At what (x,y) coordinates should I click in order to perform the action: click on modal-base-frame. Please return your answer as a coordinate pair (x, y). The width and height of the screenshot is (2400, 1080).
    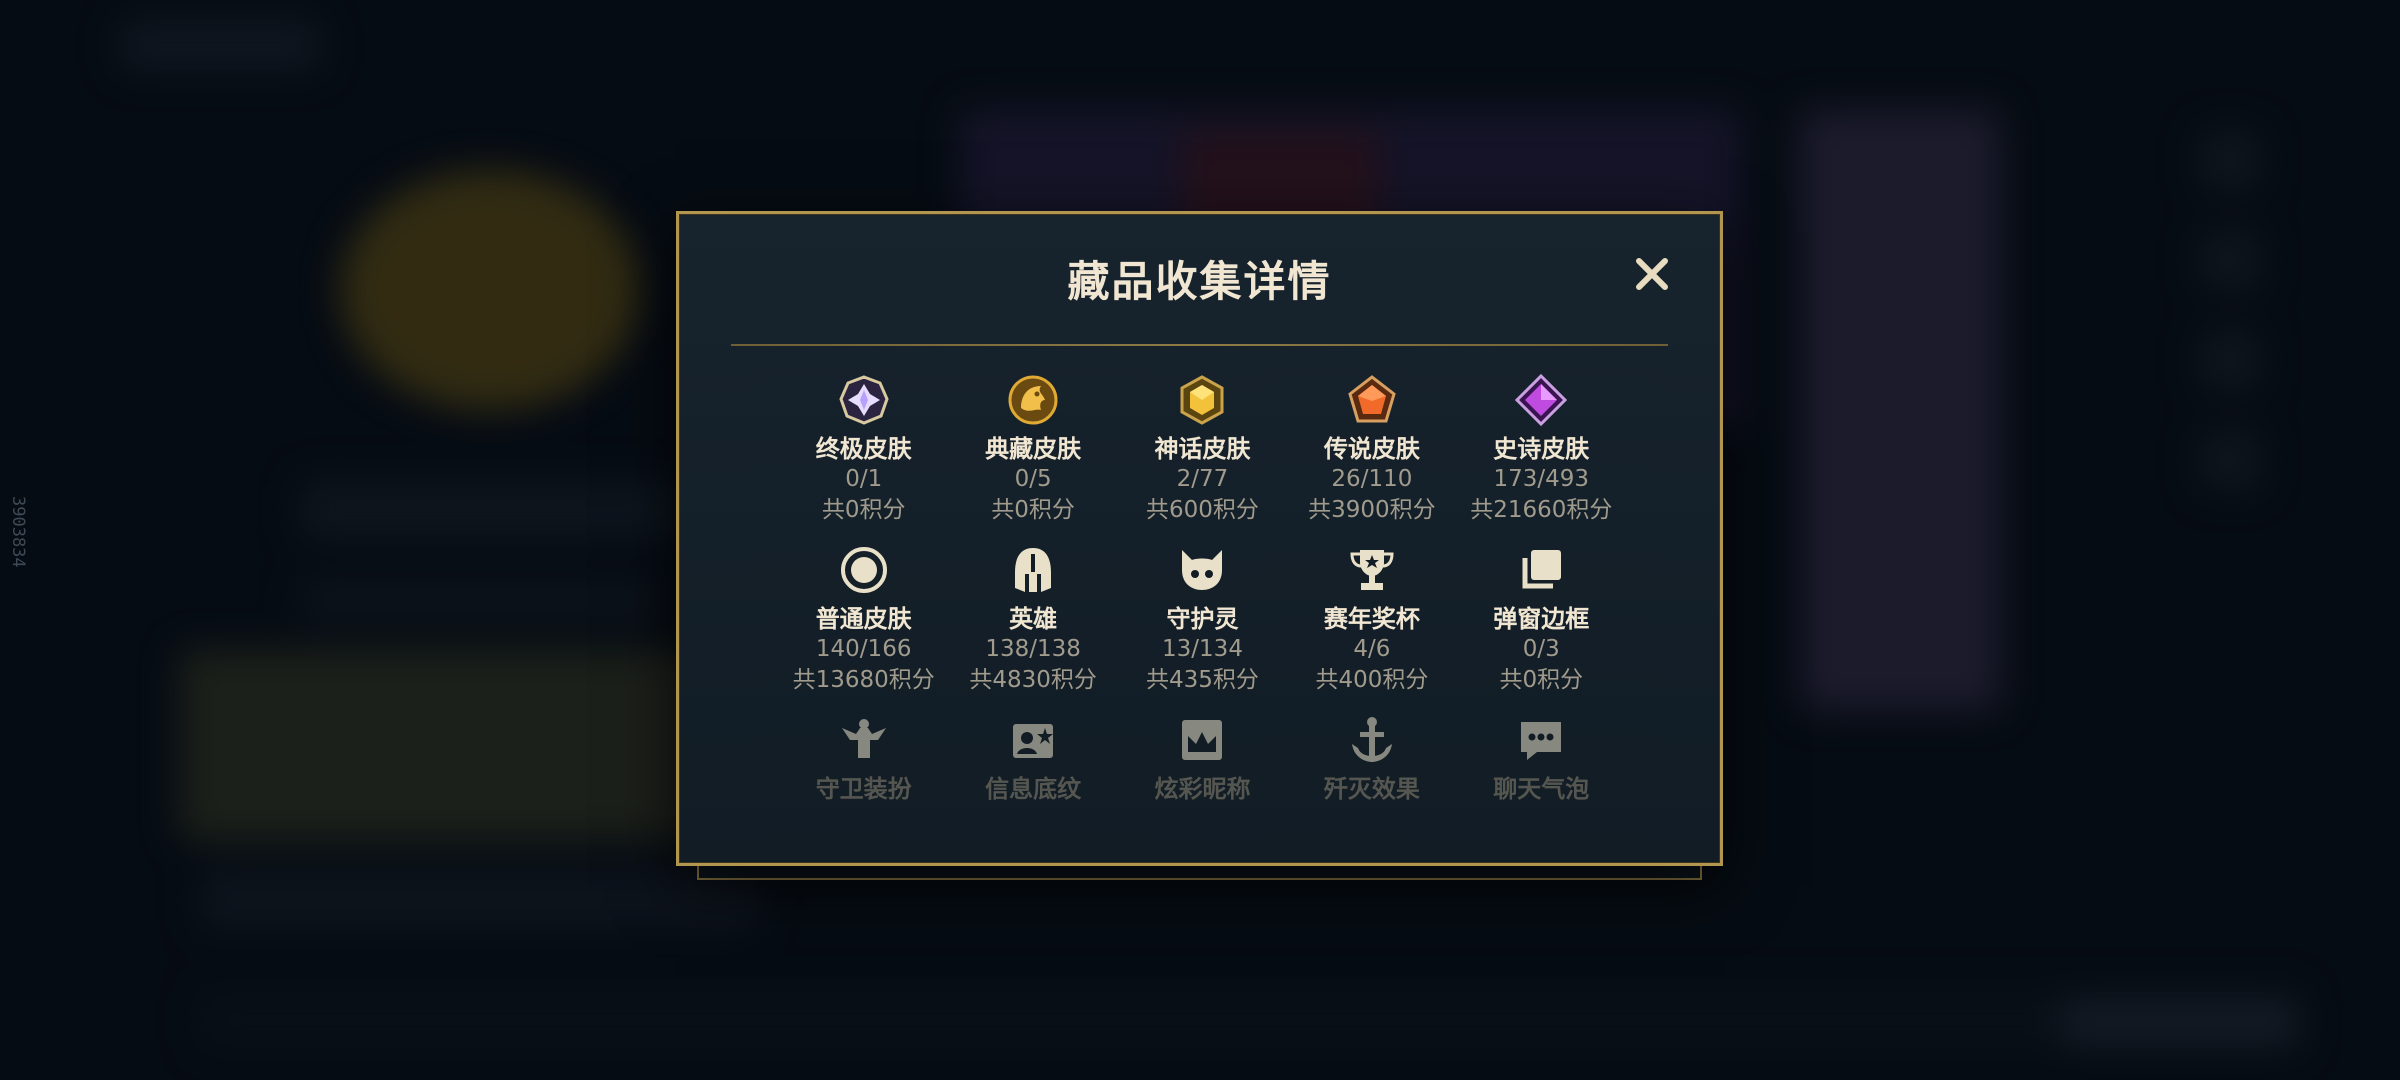
    Looking at the image, I should click on (1199, 873).